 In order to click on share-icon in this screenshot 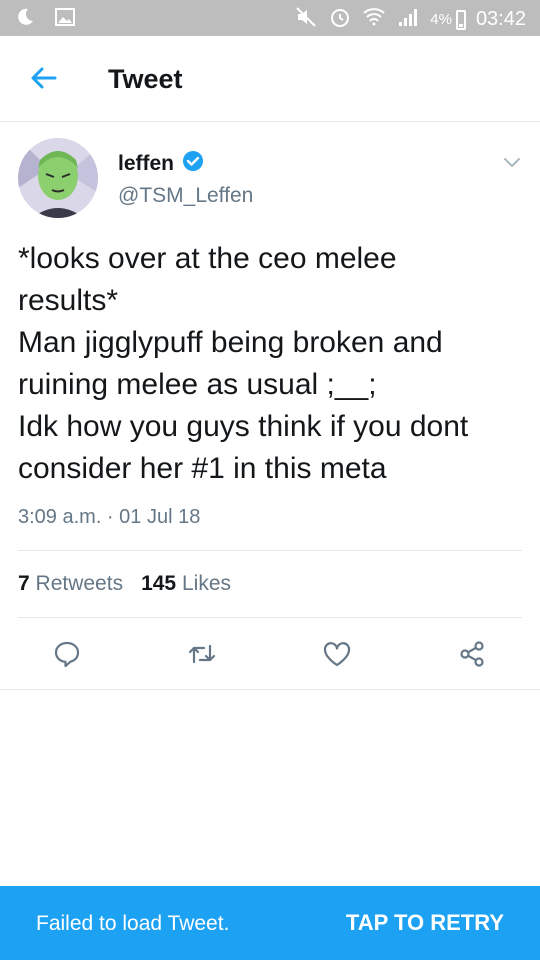, I will do `click(472, 656)`.